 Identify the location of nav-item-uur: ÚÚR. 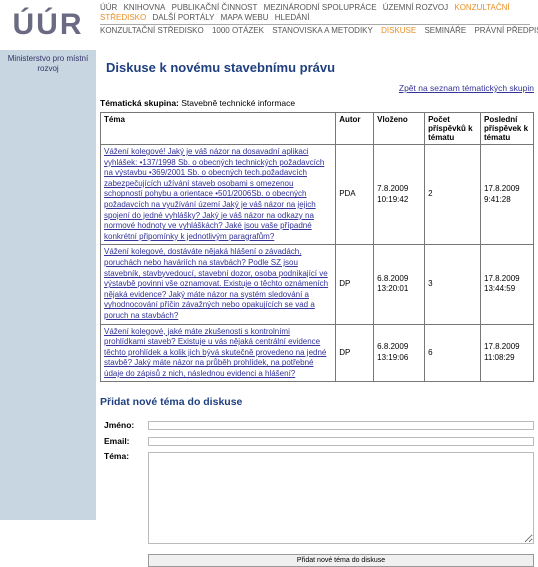
(108, 7).